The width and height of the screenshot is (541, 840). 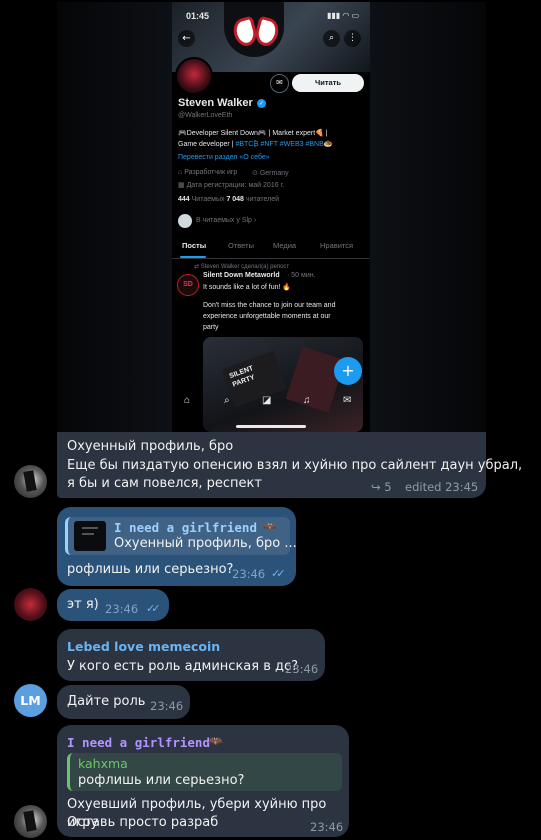 I want to click on tab-posts: Посты, so click(x=194, y=245).